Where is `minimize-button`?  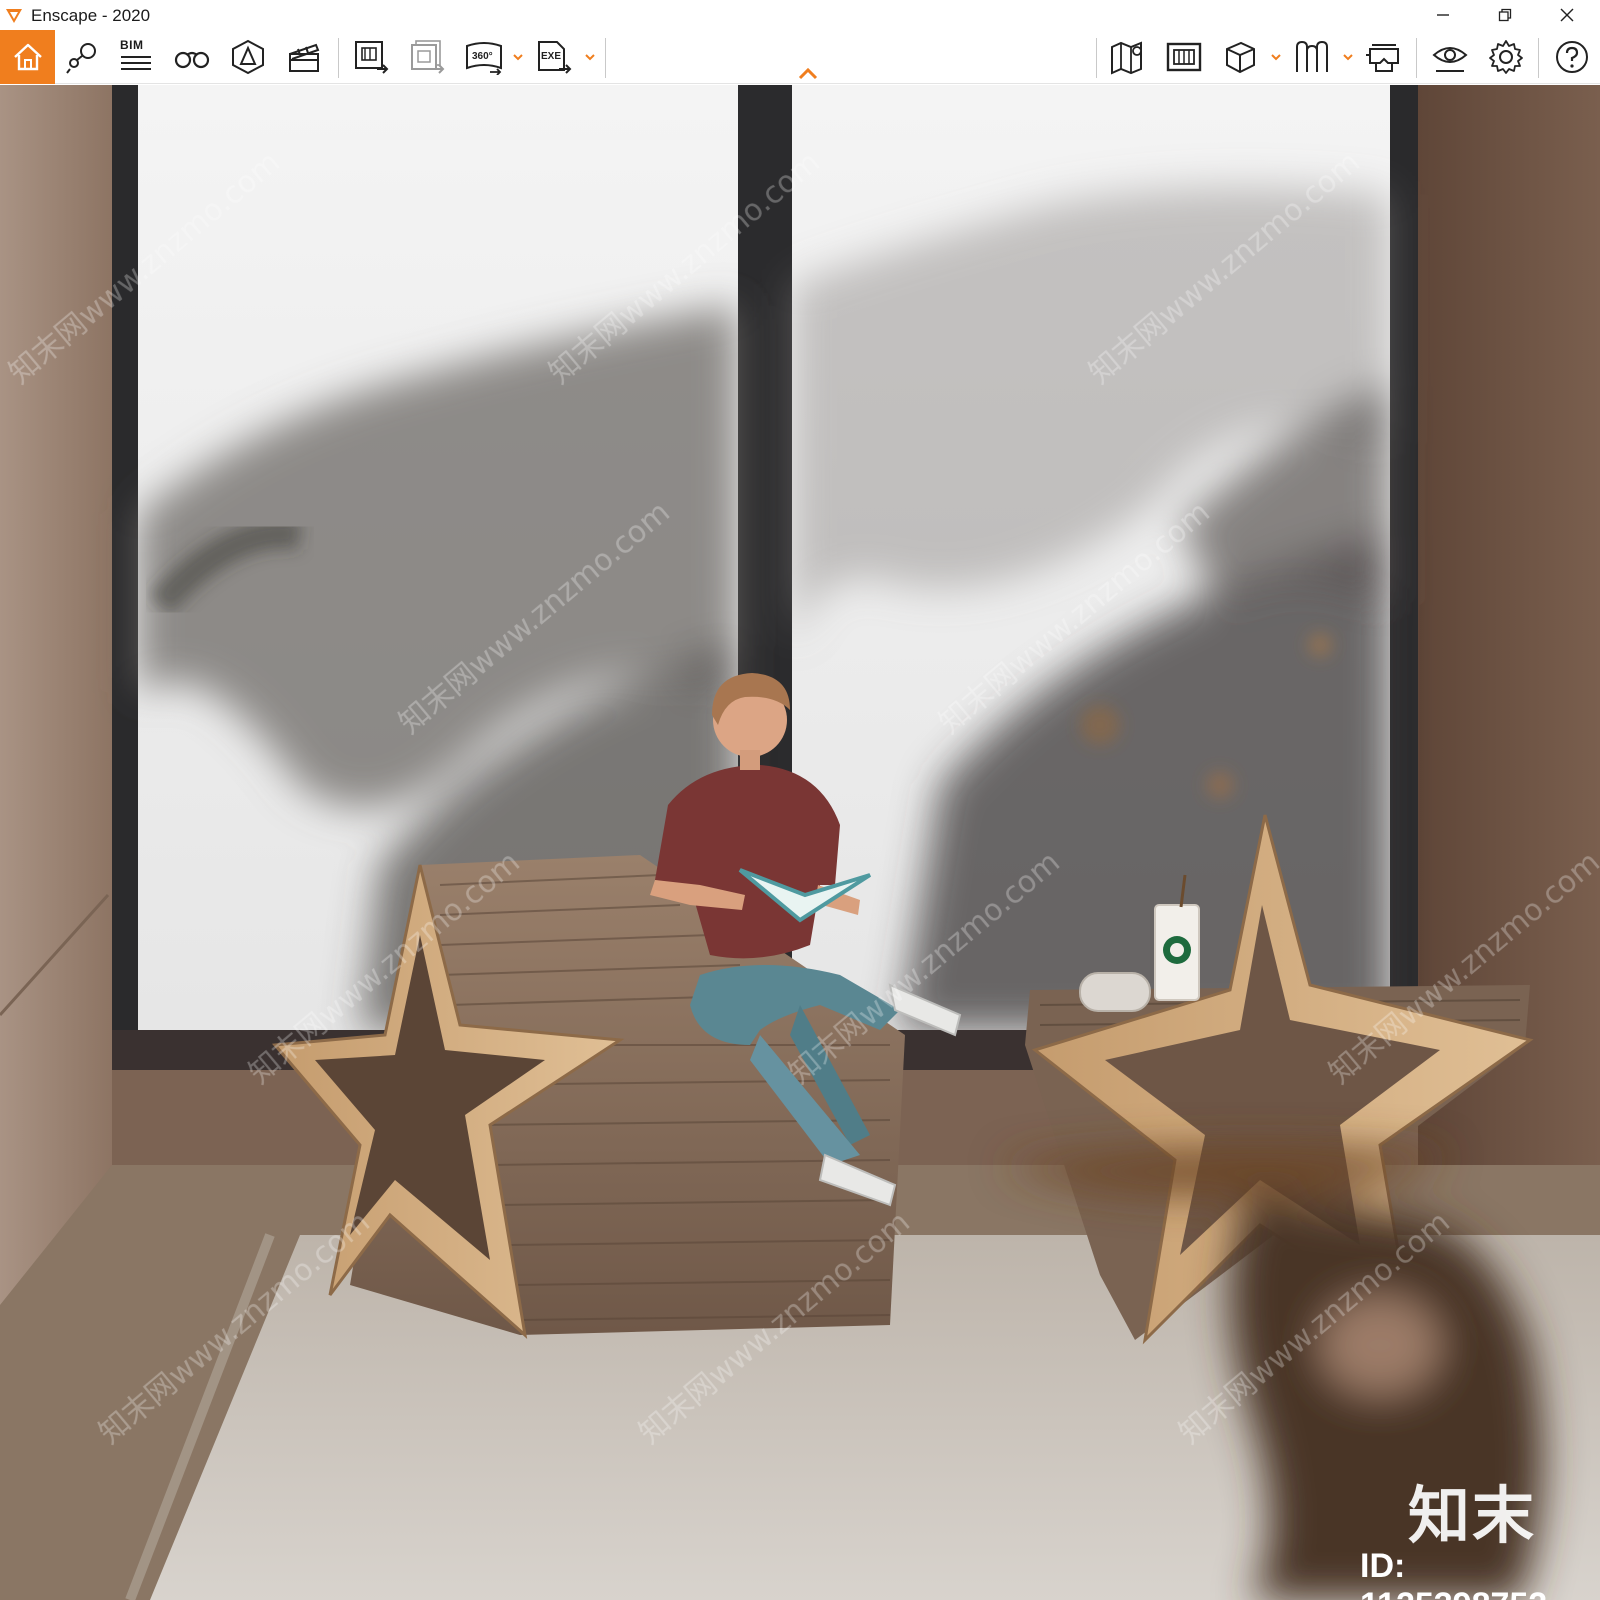 minimize-button is located at coordinates (1443, 15).